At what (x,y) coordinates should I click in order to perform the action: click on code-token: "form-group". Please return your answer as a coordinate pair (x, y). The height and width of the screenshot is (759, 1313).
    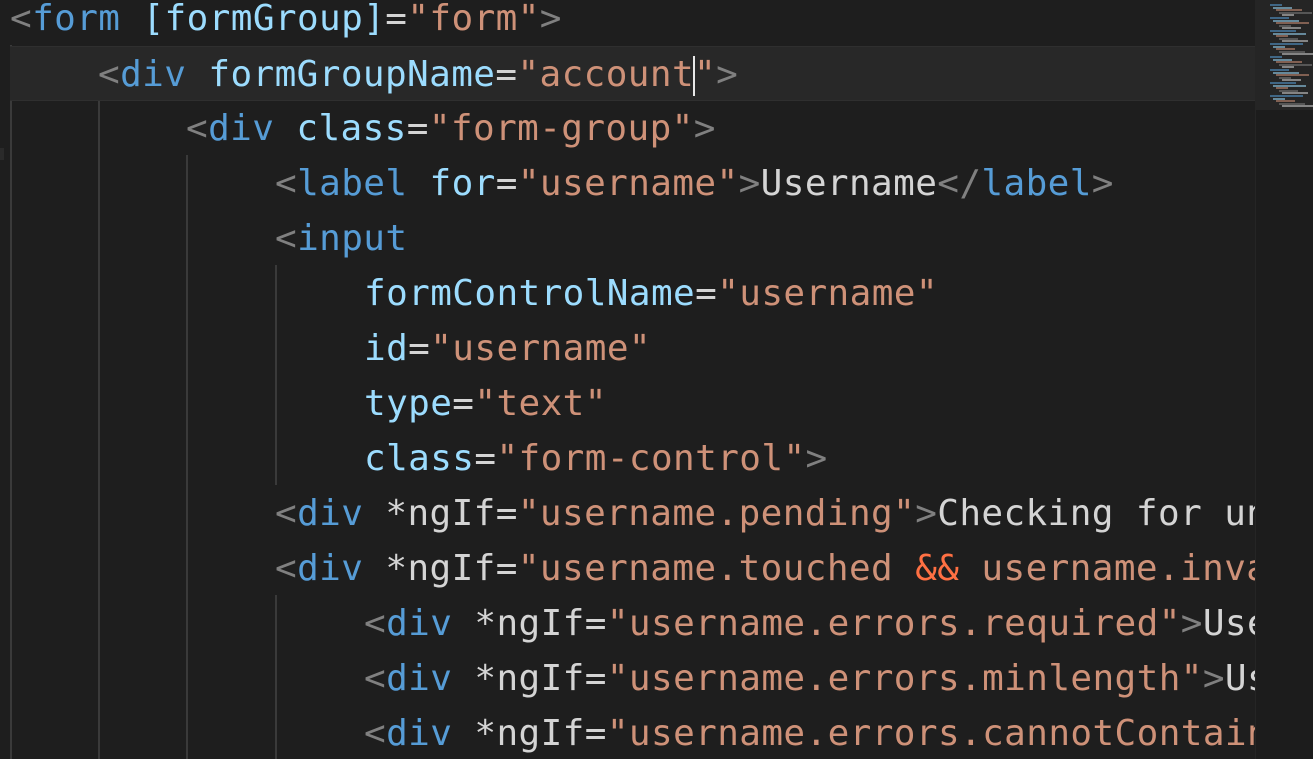
    Looking at the image, I should click on (561, 128).